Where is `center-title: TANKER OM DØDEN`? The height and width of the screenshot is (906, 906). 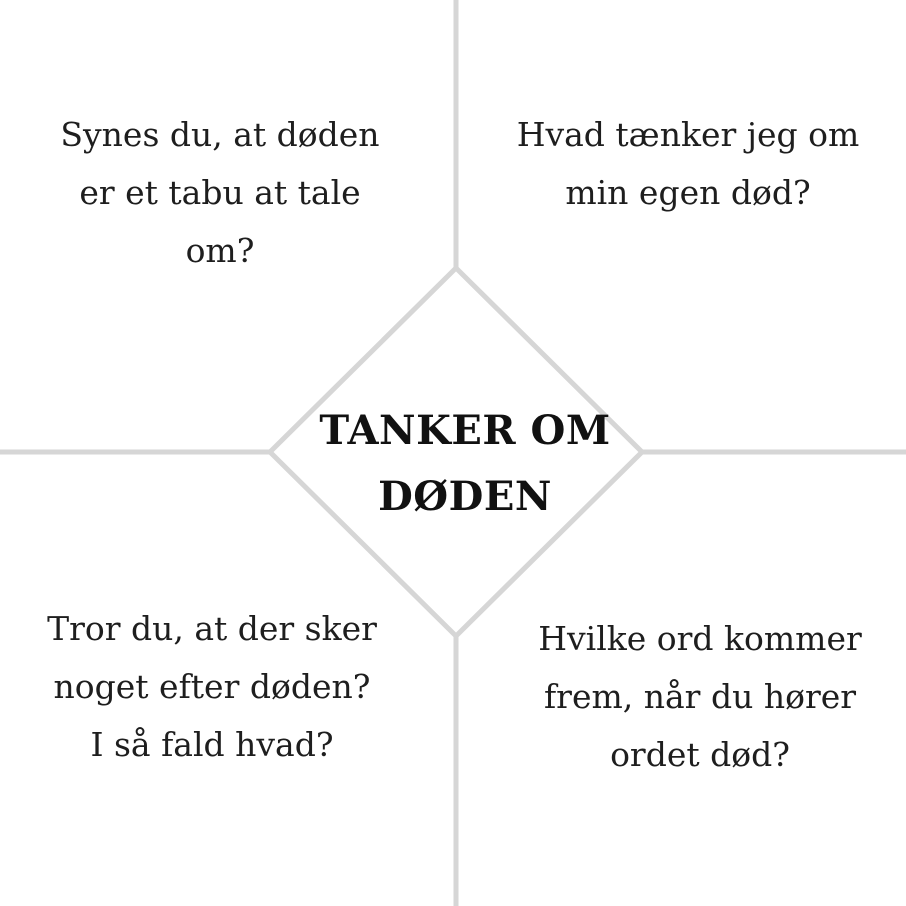 center-title: TANKER OM DØDEN is located at coordinates (465, 463).